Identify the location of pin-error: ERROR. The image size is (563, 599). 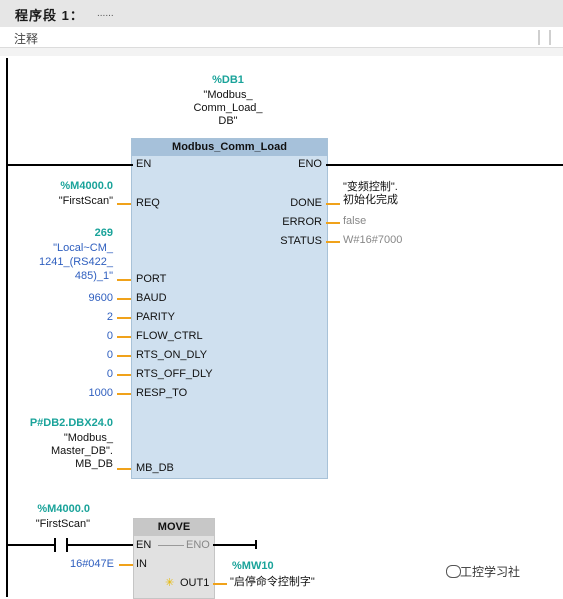
(302, 222).